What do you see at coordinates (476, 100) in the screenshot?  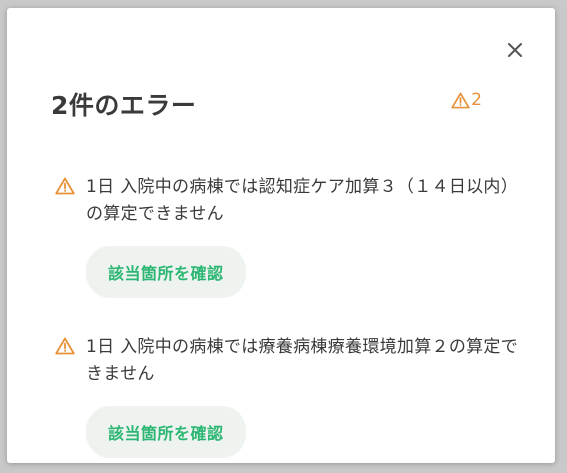 I see `error-count: 2` at bounding box center [476, 100].